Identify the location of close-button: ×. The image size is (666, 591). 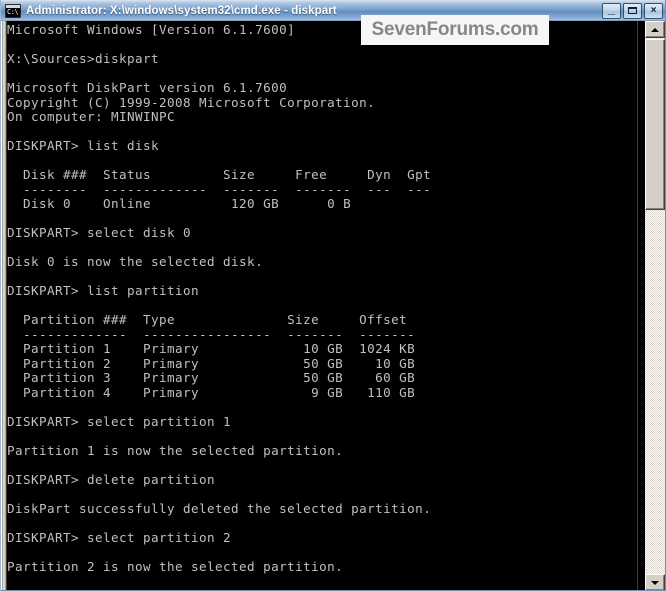
(653, 11).